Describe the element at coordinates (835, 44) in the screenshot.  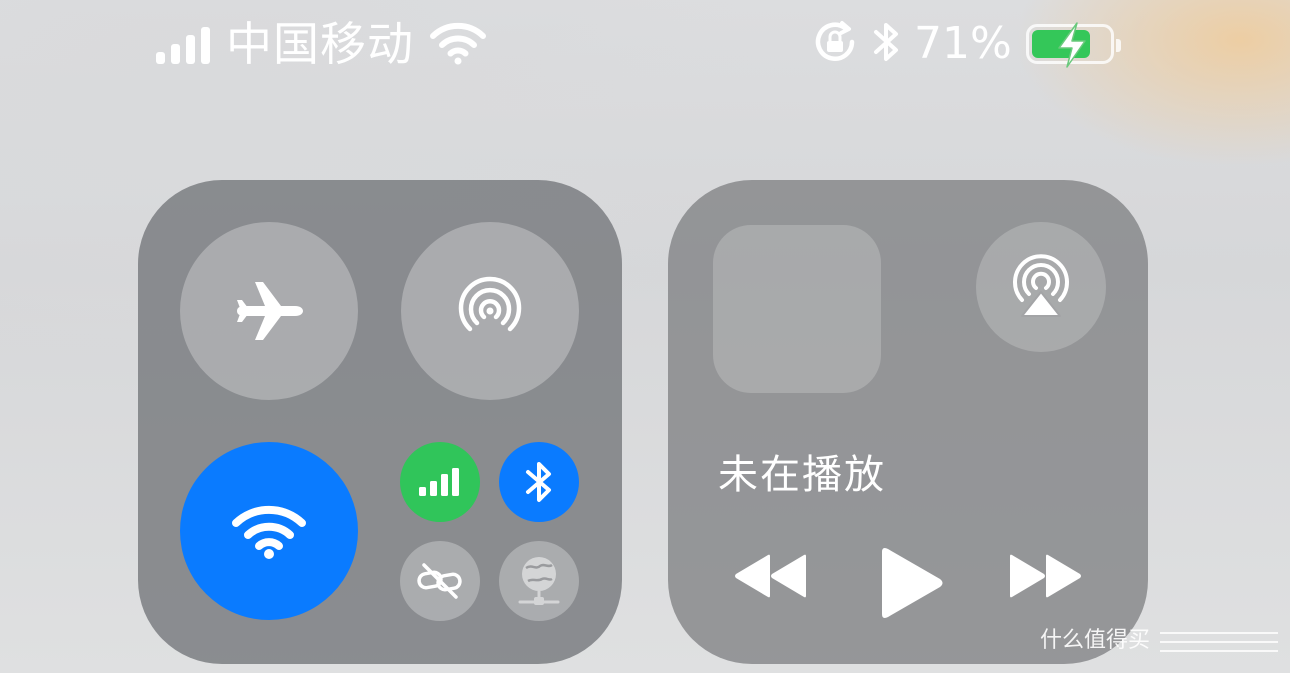
I see `orientation-lock-icon` at that location.